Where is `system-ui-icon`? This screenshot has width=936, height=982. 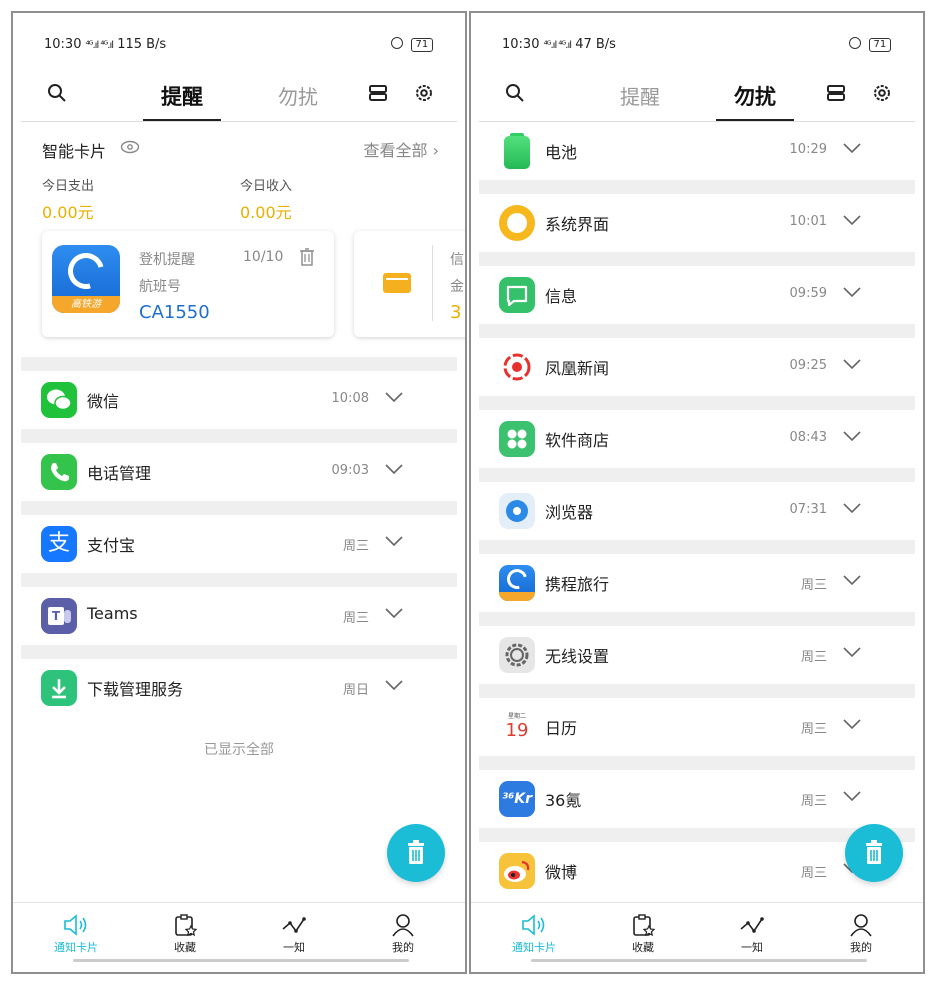
system-ui-icon is located at coordinates (517, 223).